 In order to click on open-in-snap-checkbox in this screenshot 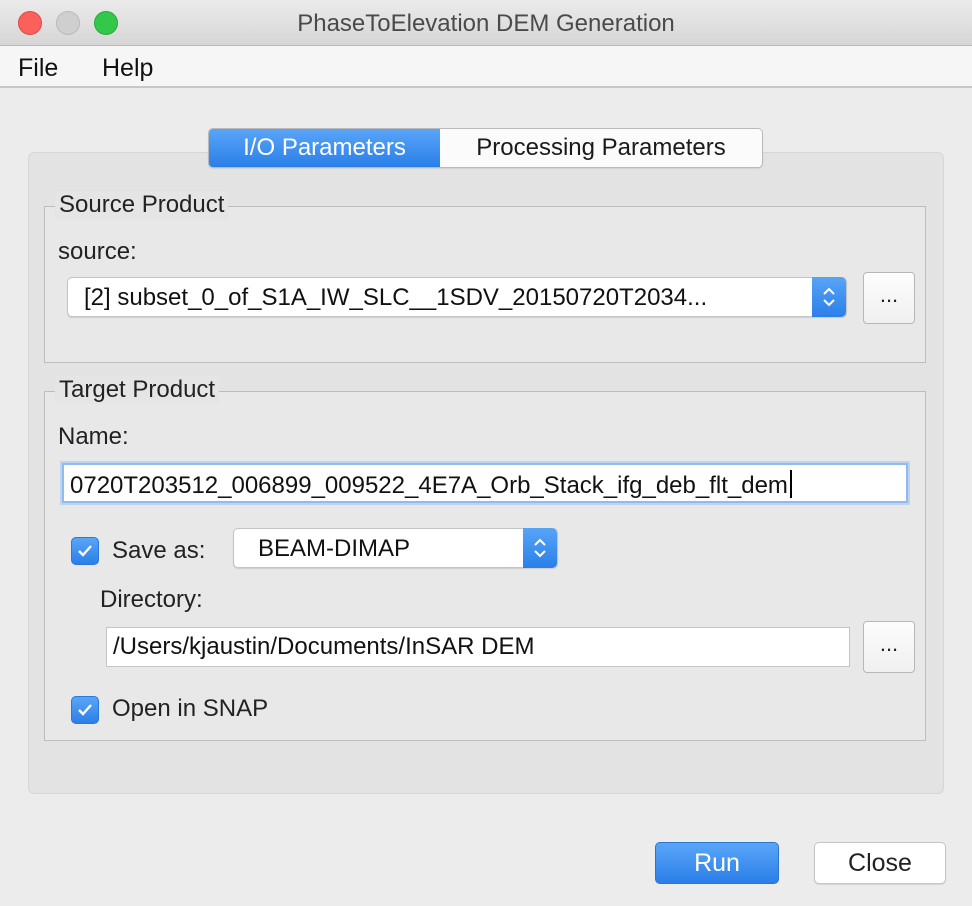, I will do `click(85, 710)`.